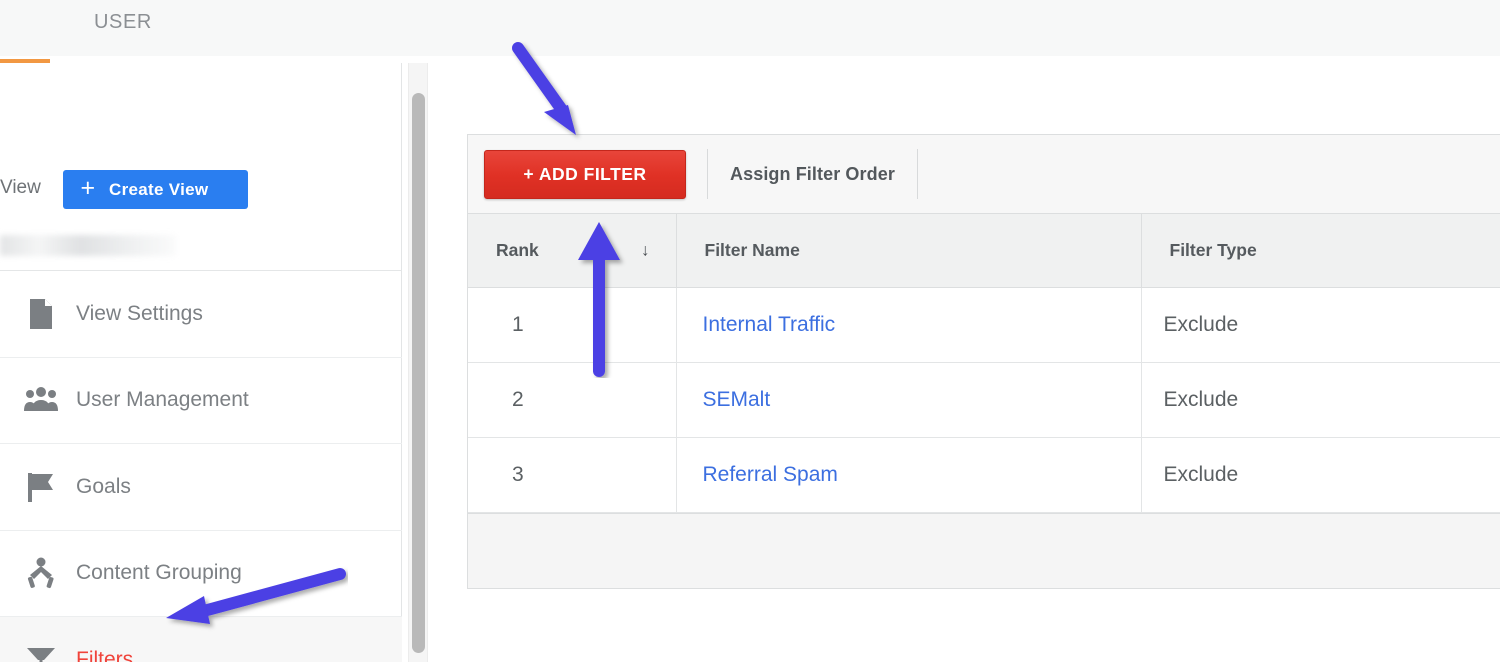 This screenshot has height=662, width=1500. I want to click on sidebar-item-view-settings: View Settings, so click(201, 314).